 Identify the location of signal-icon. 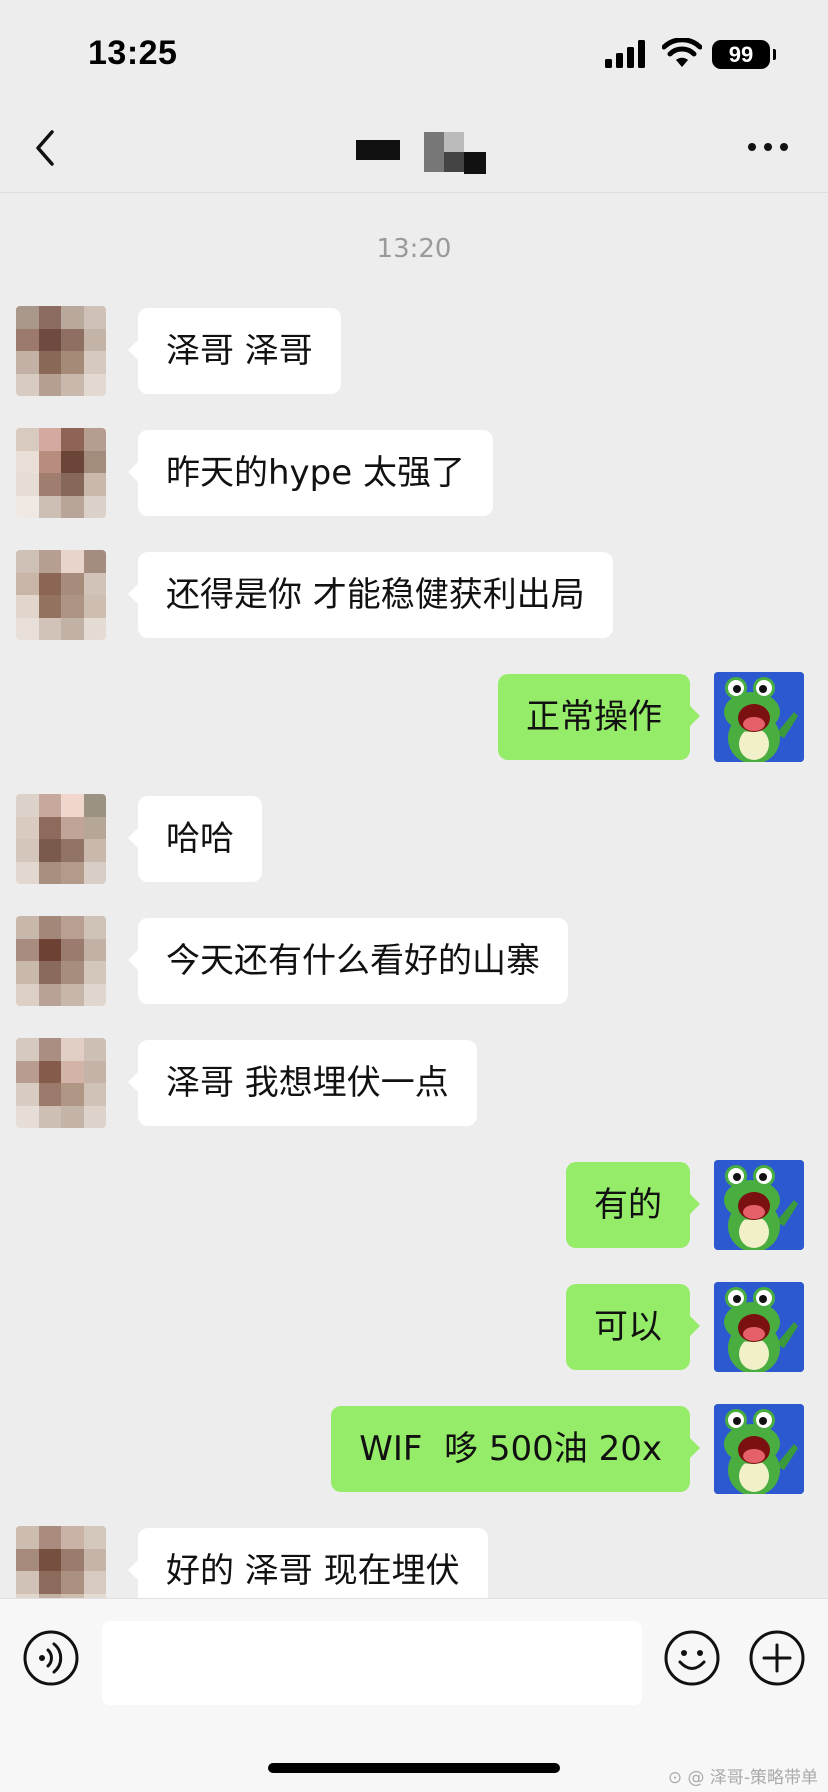
(625, 54).